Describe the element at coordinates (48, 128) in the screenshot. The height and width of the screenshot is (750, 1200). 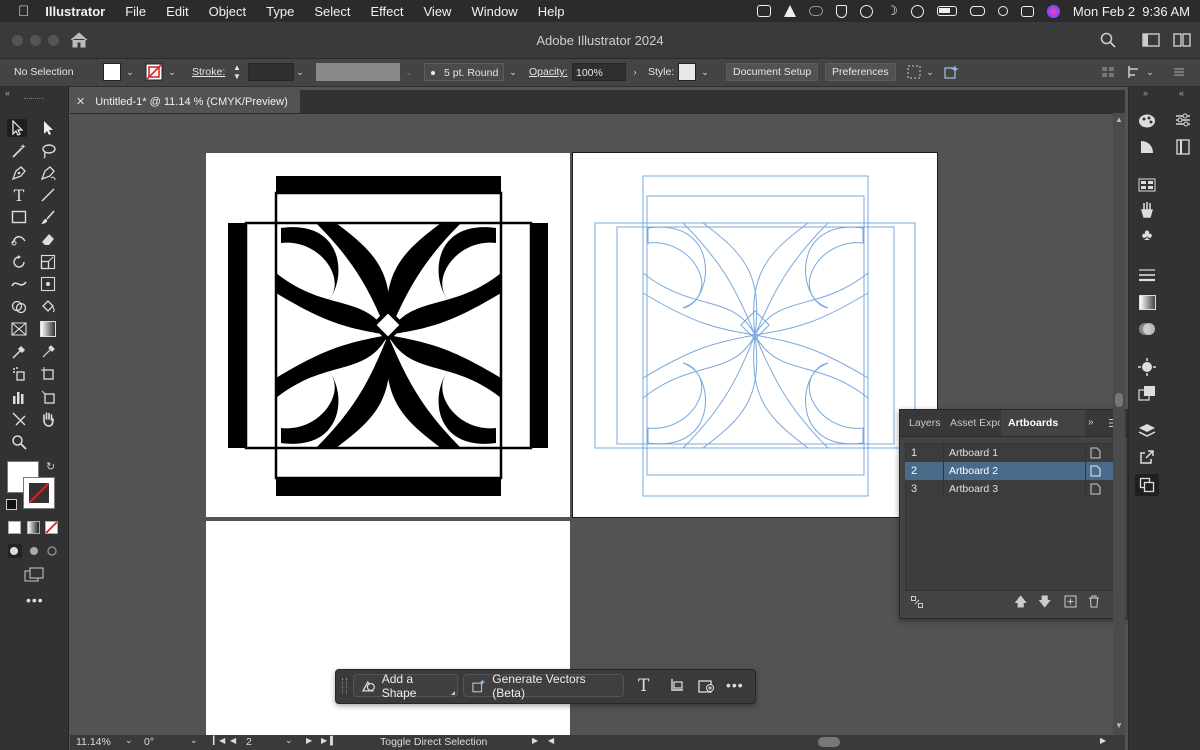
I see `direct-selection-tool-icon` at that location.